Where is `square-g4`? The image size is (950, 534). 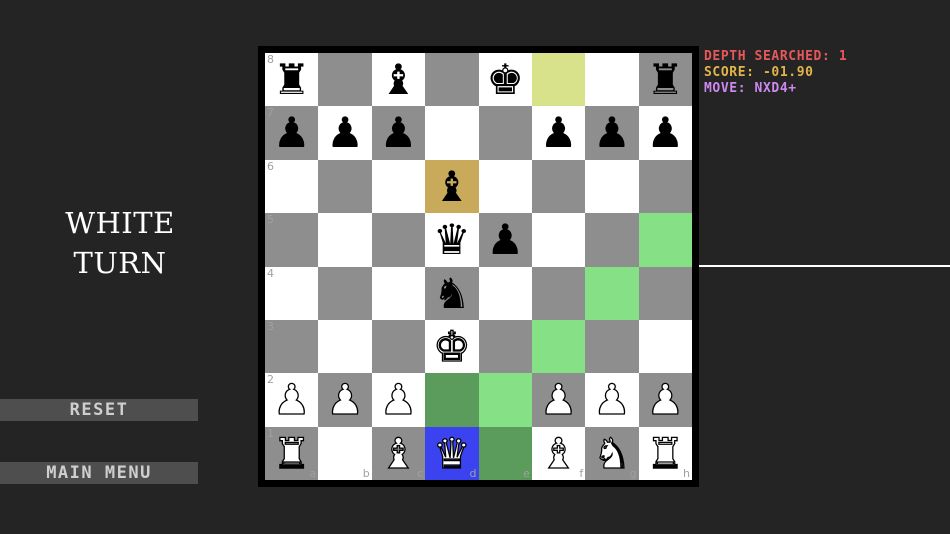 square-g4 is located at coordinates (612, 293).